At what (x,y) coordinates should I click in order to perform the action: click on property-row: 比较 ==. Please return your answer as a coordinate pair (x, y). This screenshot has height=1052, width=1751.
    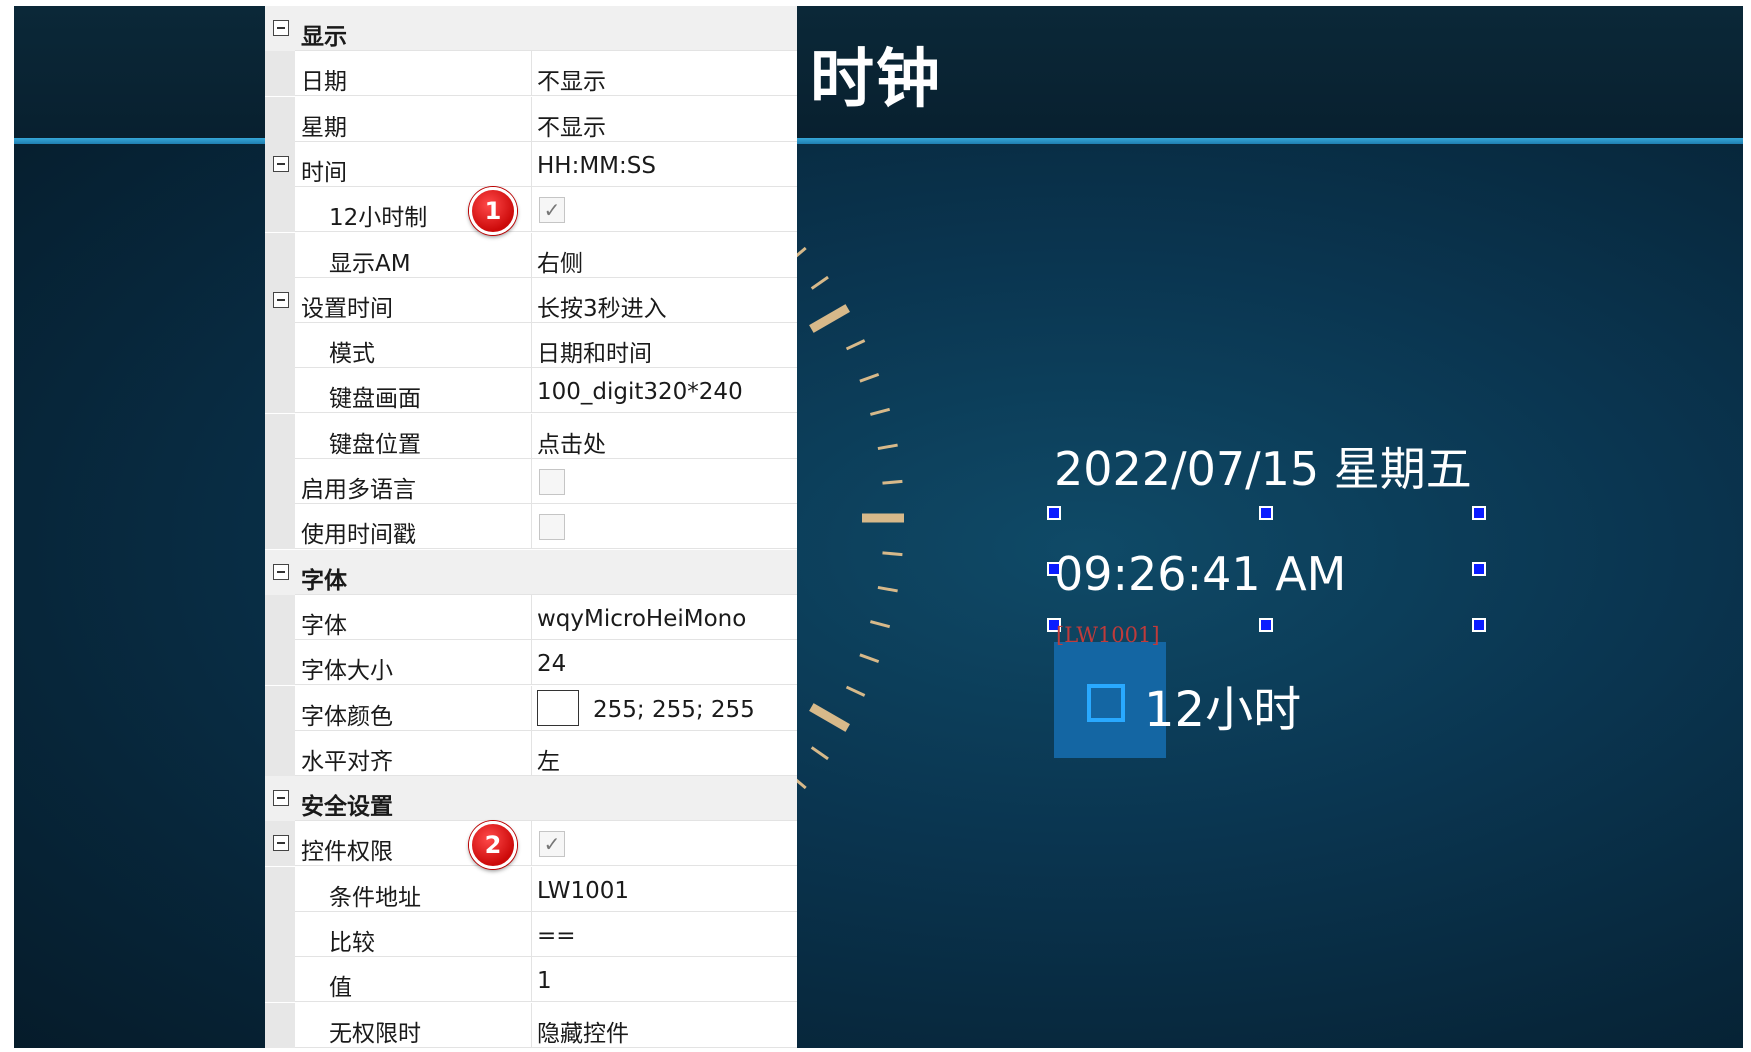
    Looking at the image, I should click on (531, 934).